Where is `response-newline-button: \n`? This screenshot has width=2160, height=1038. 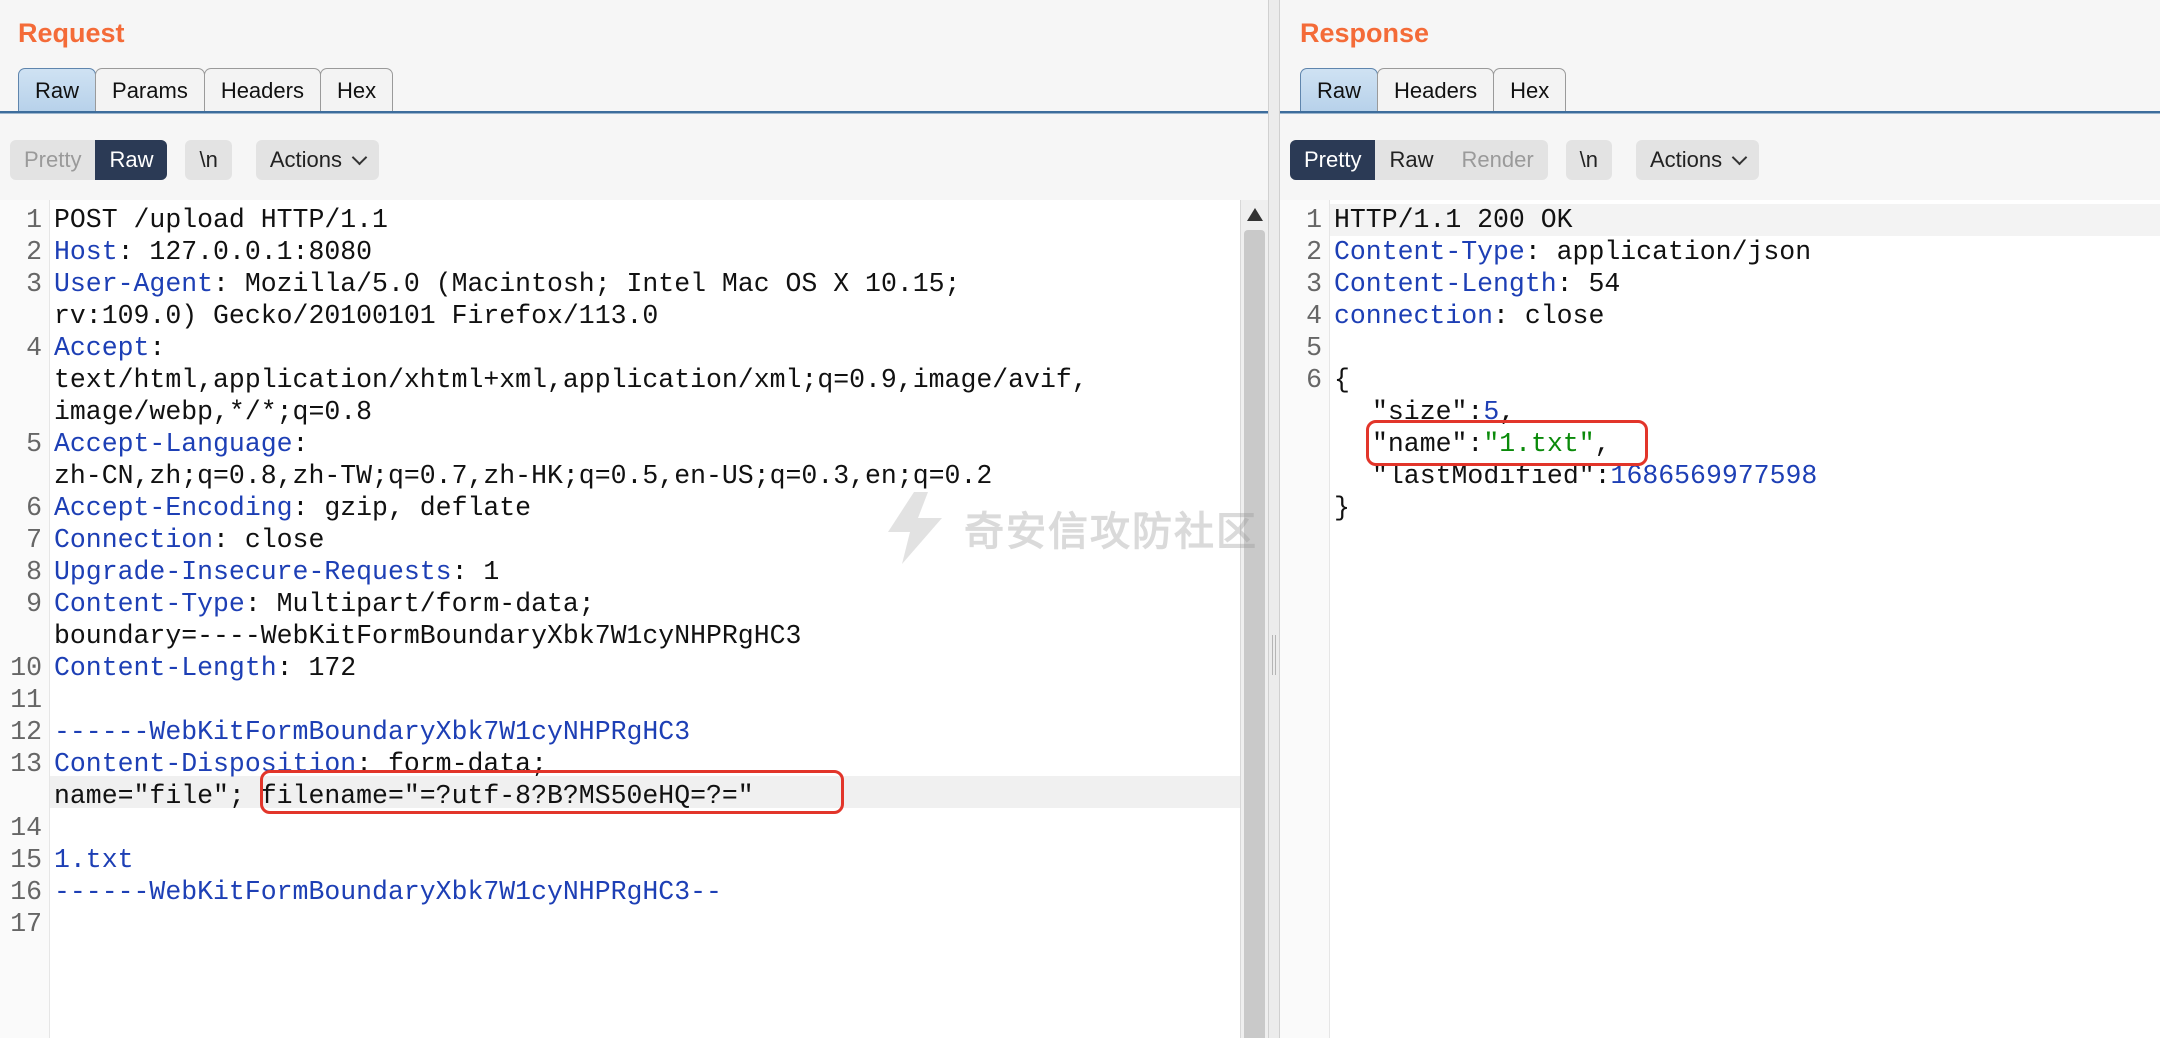
response-newline-button: \n is located at coordinates (1588, 160).